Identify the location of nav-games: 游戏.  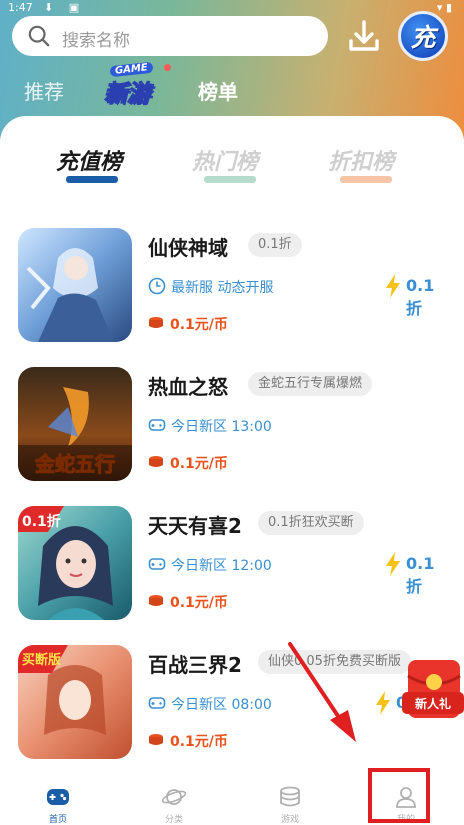
(290, 794).